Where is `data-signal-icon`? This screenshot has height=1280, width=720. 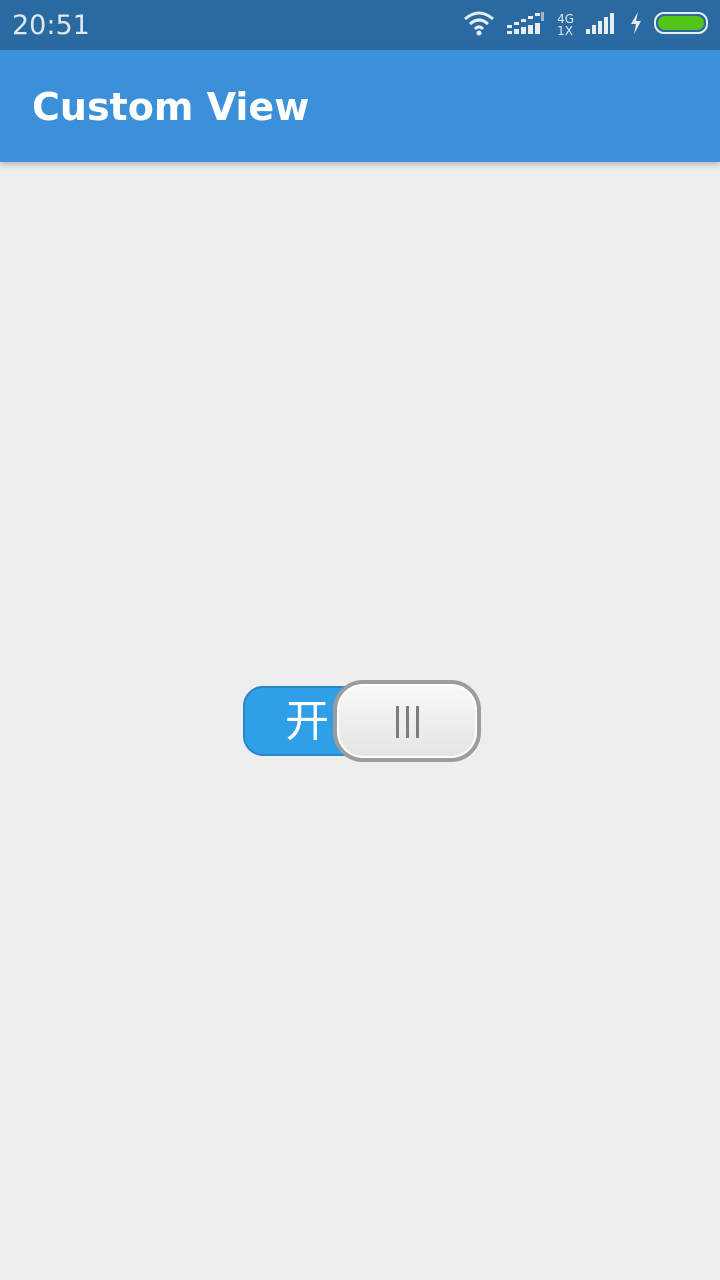 data-signal-icon is located at coordinates (526, 25).